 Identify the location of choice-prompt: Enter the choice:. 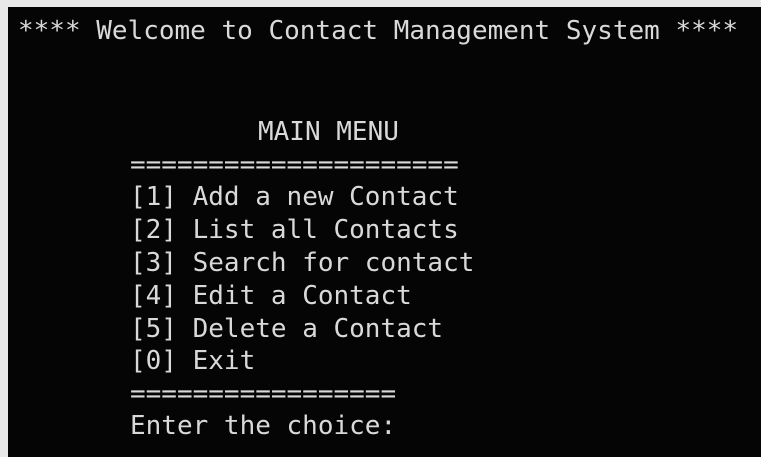
(263, 426).